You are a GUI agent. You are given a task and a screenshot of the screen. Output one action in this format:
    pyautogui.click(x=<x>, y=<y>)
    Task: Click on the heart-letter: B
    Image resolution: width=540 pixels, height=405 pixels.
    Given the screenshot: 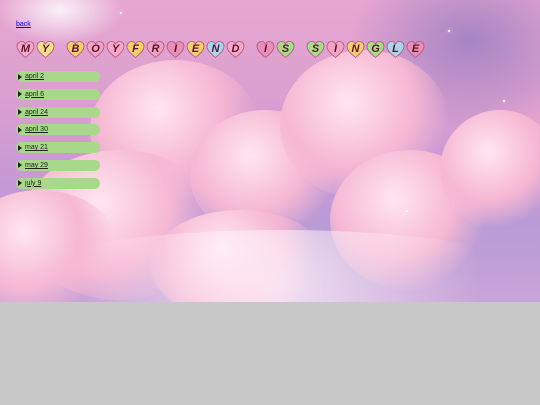 What is the action you would take?
    pyautogui.click(x=75, y=48)
    